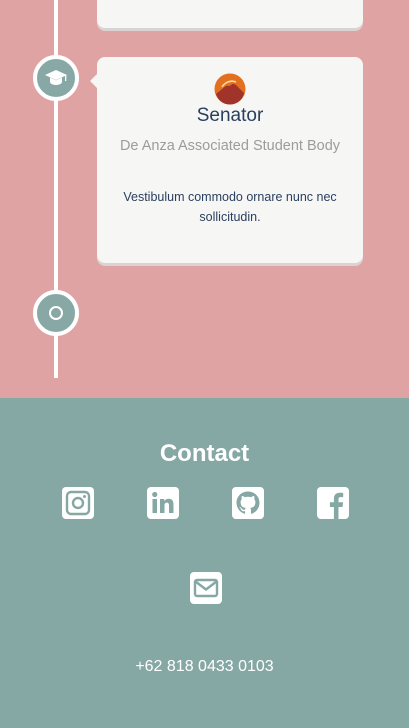 This screenshot has width=409, height=728. I want to click on github-link, so click(248, 503).